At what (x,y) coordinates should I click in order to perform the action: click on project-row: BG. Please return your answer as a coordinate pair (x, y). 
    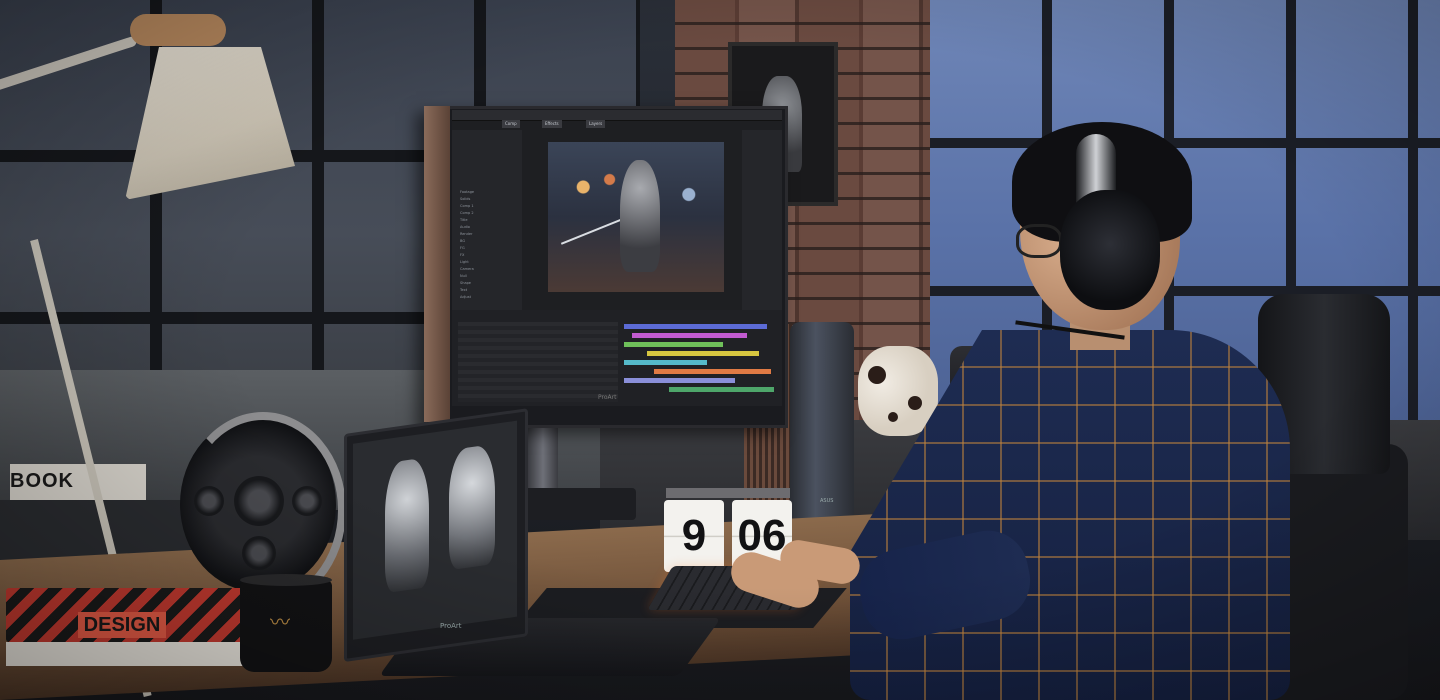
    Looking at the image, I should click on (463, 241).